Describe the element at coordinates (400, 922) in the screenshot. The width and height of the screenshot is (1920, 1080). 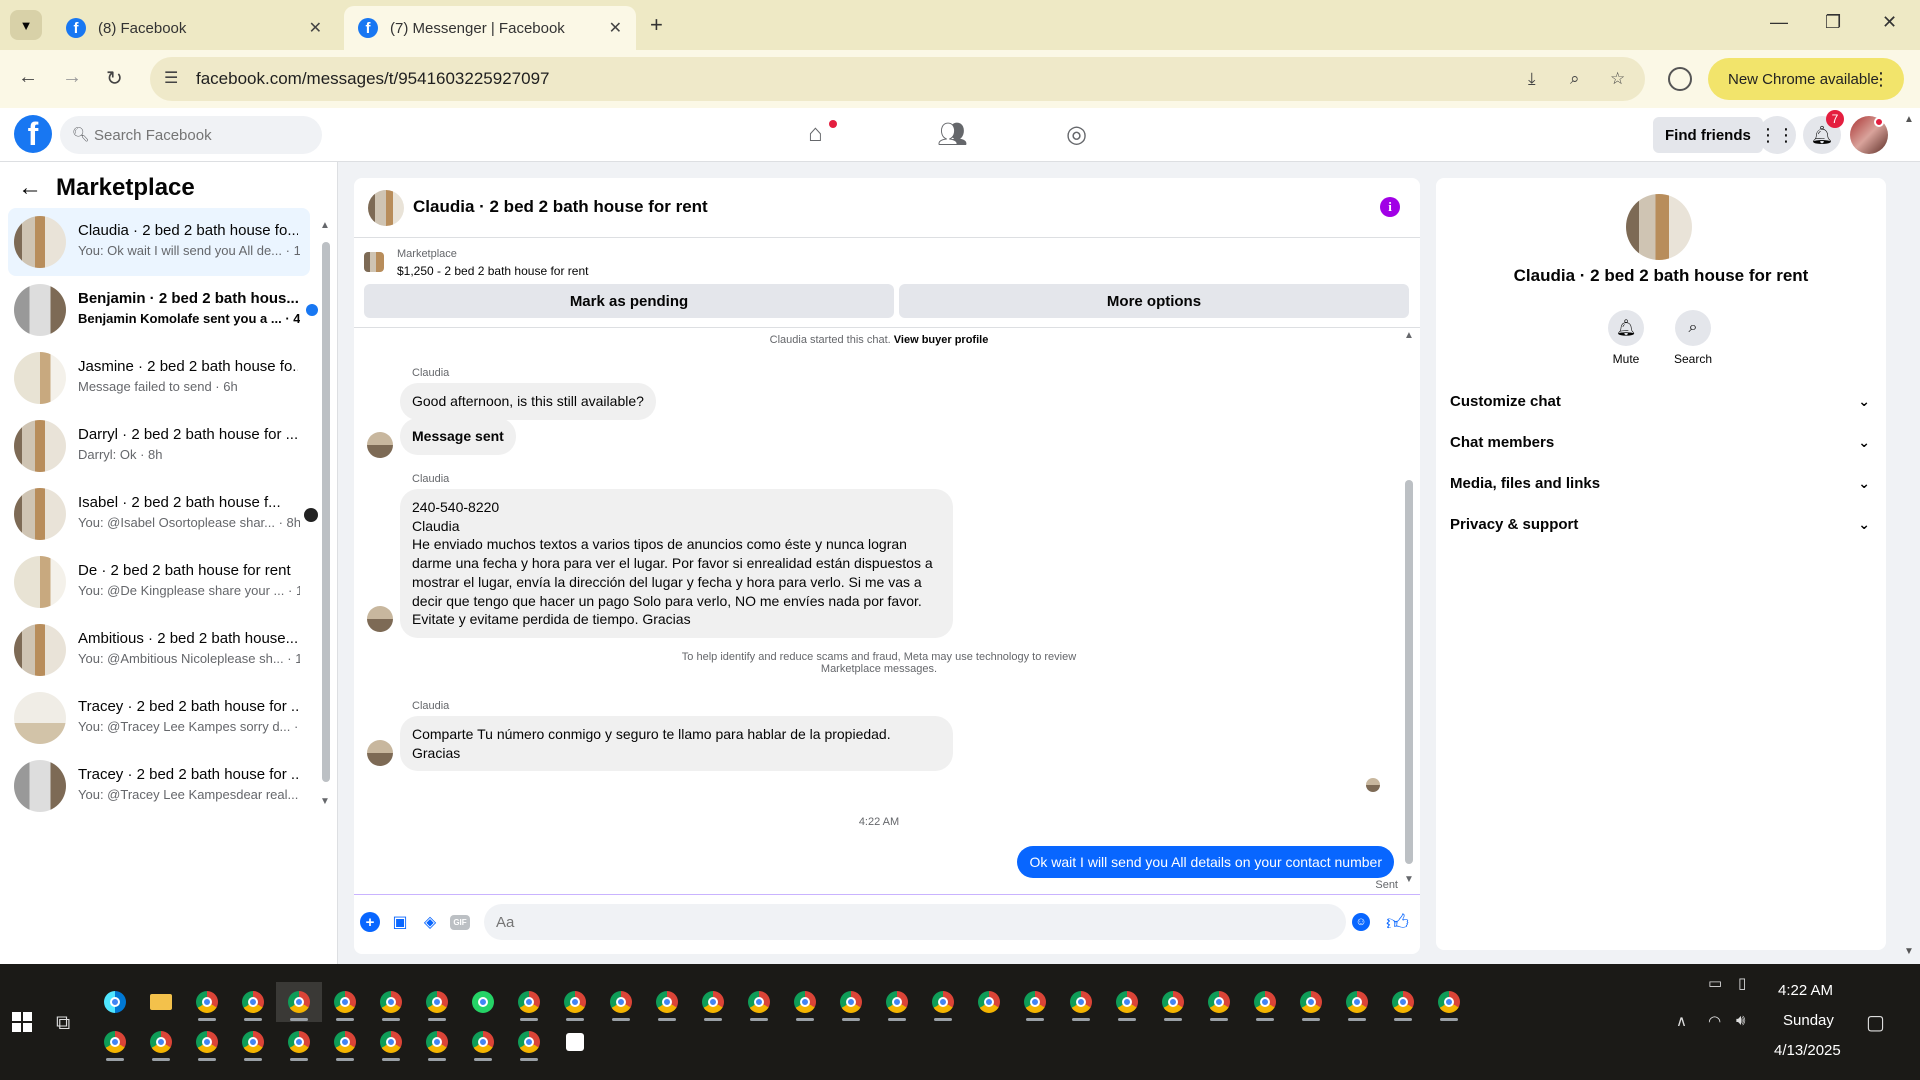
I see `attach-image-icon: ▣` at that location.